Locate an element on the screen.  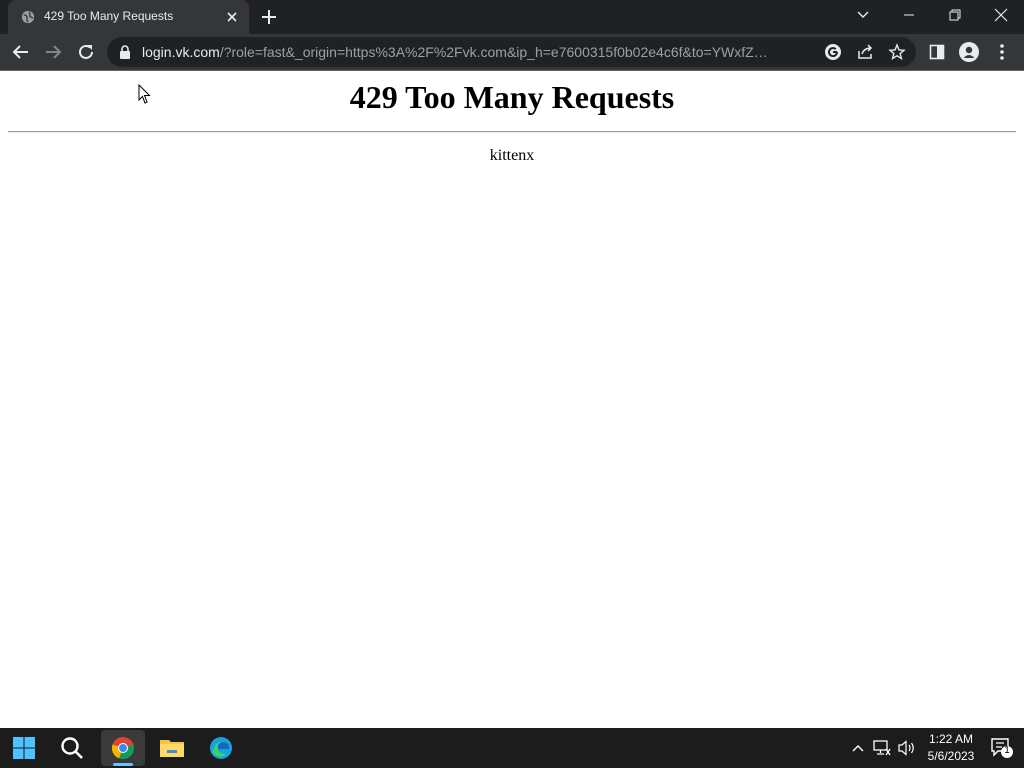
more-vert-icon is located at coordinates (1002, 52).